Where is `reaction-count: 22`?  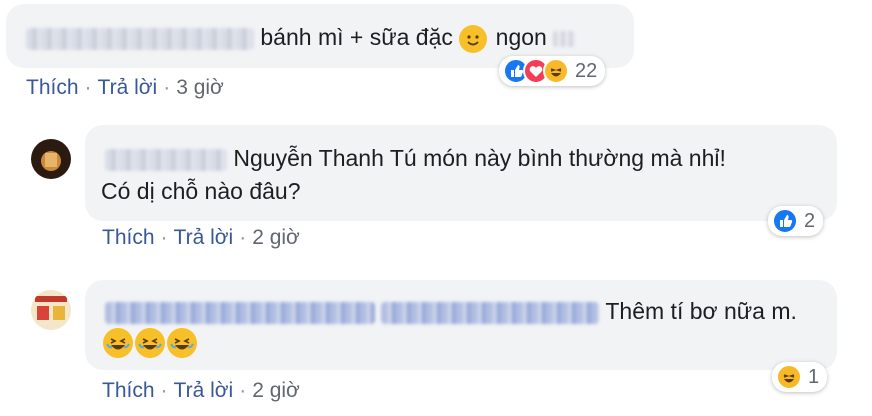
reaction-count: 22 is located at coordinates (586, 70).